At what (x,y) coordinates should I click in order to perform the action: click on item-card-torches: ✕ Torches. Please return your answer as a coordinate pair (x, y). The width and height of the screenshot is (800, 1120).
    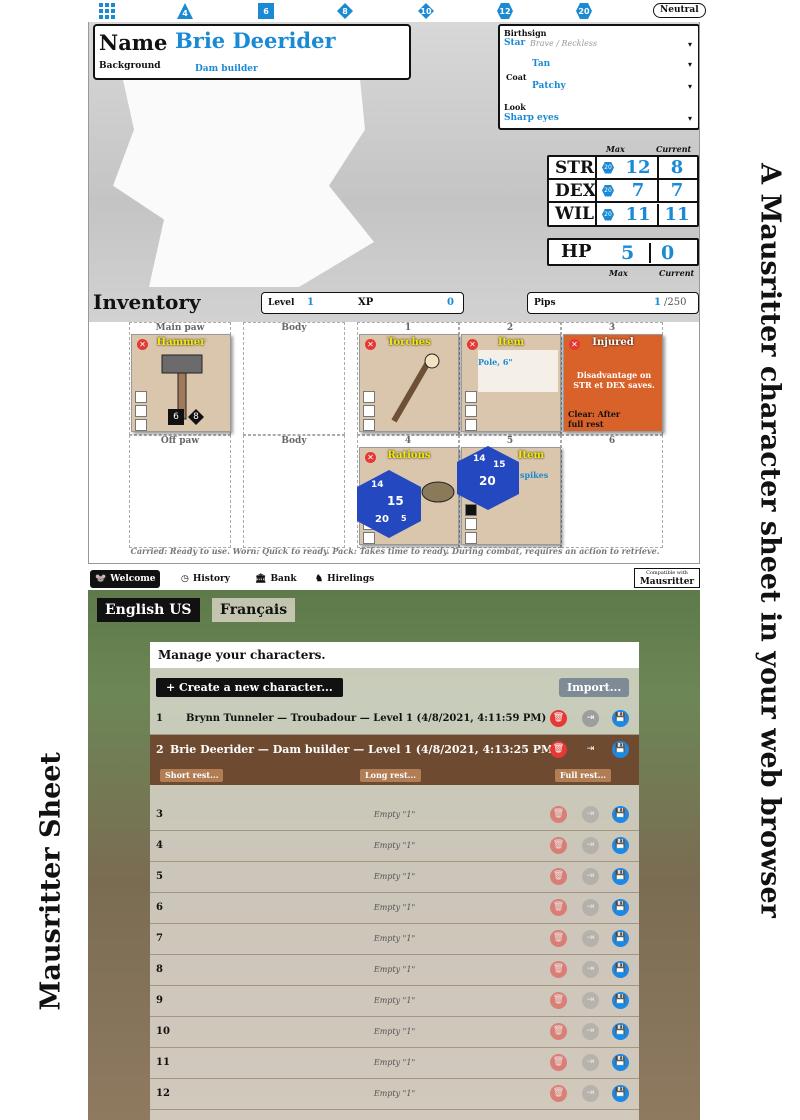
    Looking at the image, I should click on (409, 383).